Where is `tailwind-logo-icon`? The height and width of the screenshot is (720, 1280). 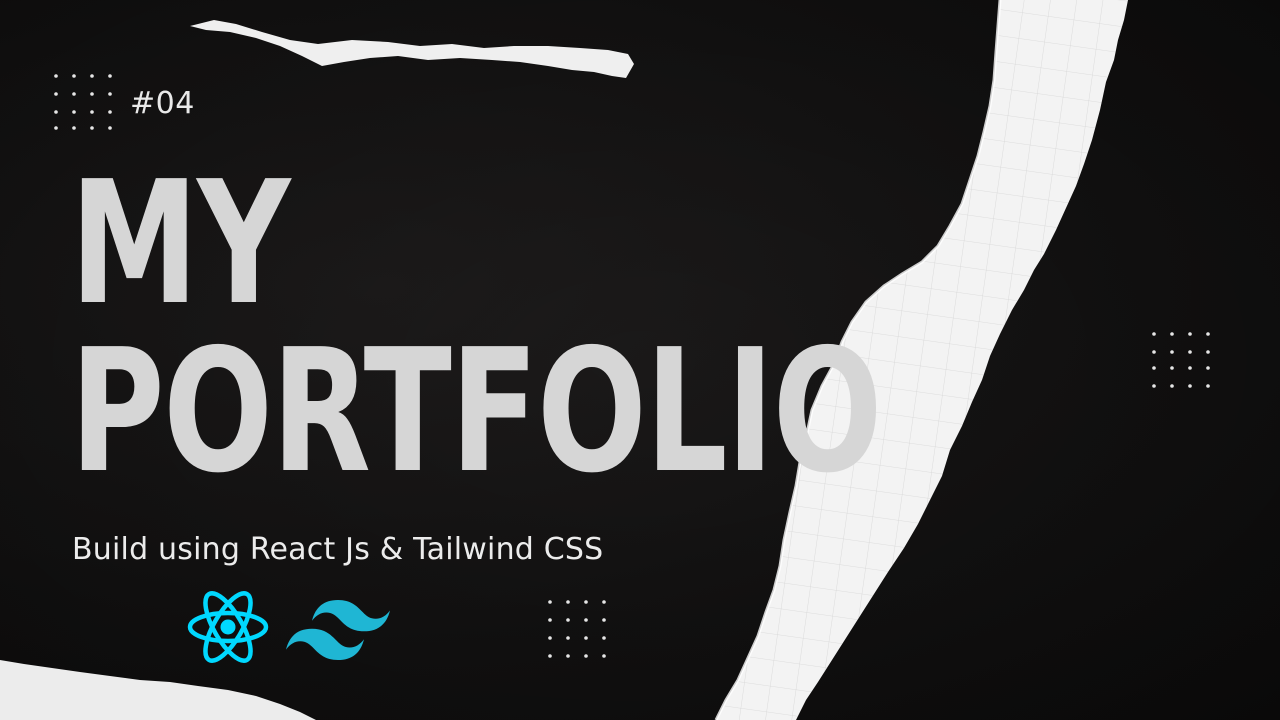 tailwind-logo-icon is located at coordinates (338, 630).